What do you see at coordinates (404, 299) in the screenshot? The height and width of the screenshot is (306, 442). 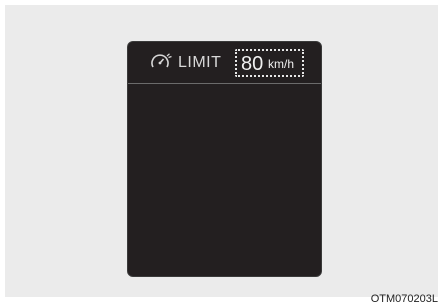 I see `figure-code: OTM070203L` at bounding box center [404, 299].